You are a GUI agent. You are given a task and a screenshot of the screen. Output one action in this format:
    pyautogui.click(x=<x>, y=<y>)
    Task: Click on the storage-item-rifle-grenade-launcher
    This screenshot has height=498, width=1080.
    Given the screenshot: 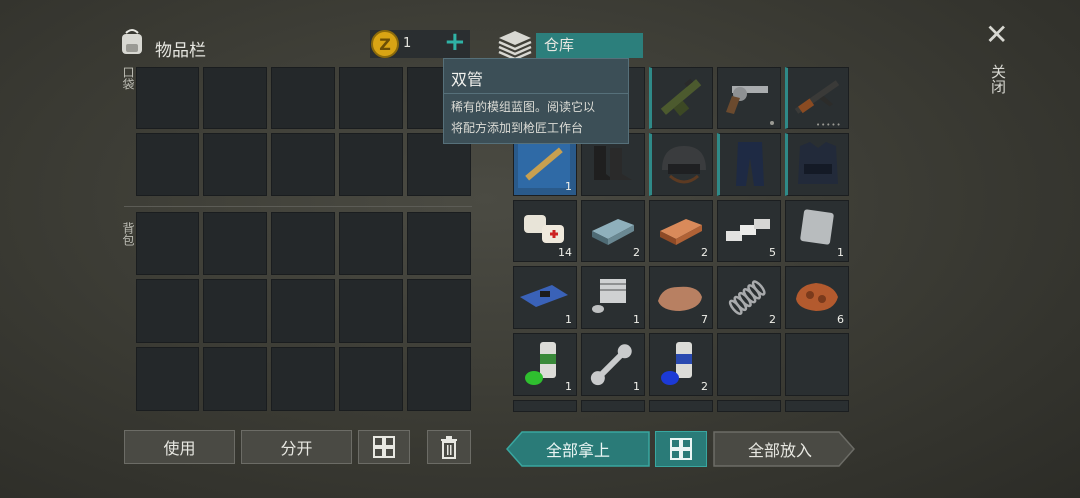 What is the action you would take?
    pyautogui.click(x=681, y=98)
    